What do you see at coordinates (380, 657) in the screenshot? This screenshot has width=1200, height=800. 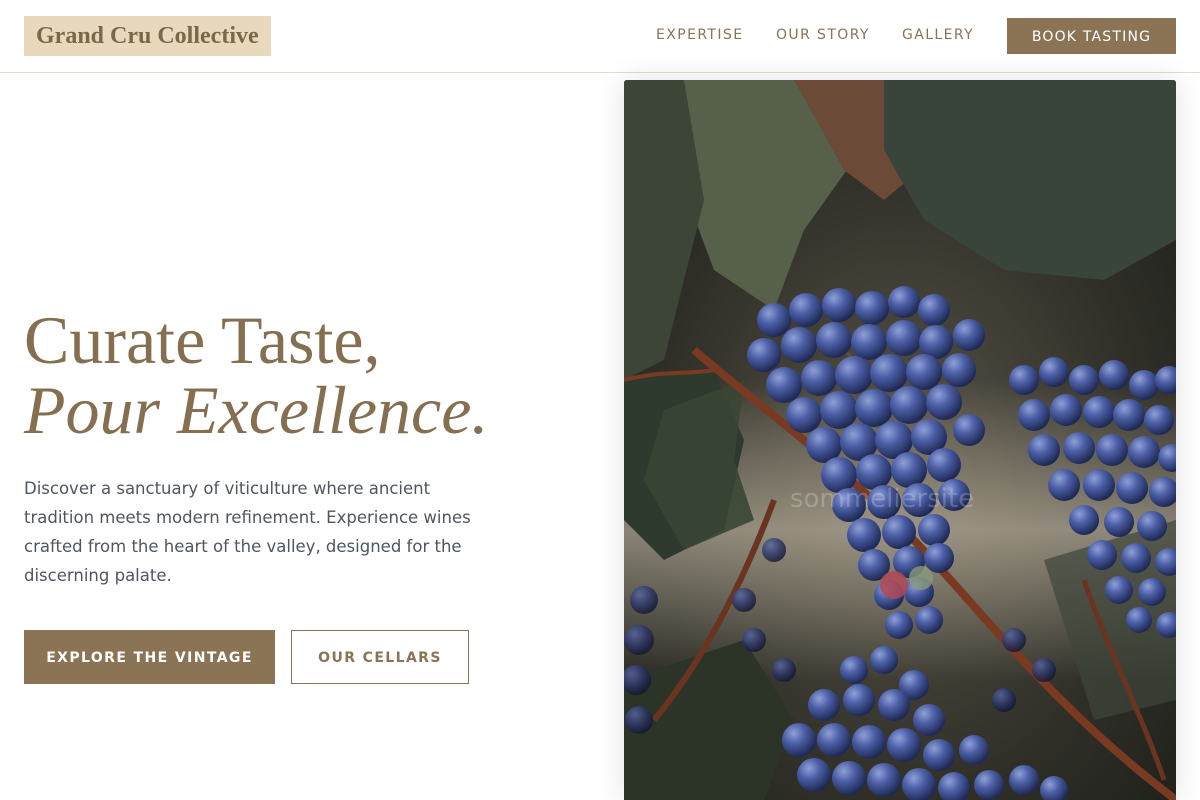 I see `our-cellars-button: OUR CELLARS` at bounding box center [380, 657].